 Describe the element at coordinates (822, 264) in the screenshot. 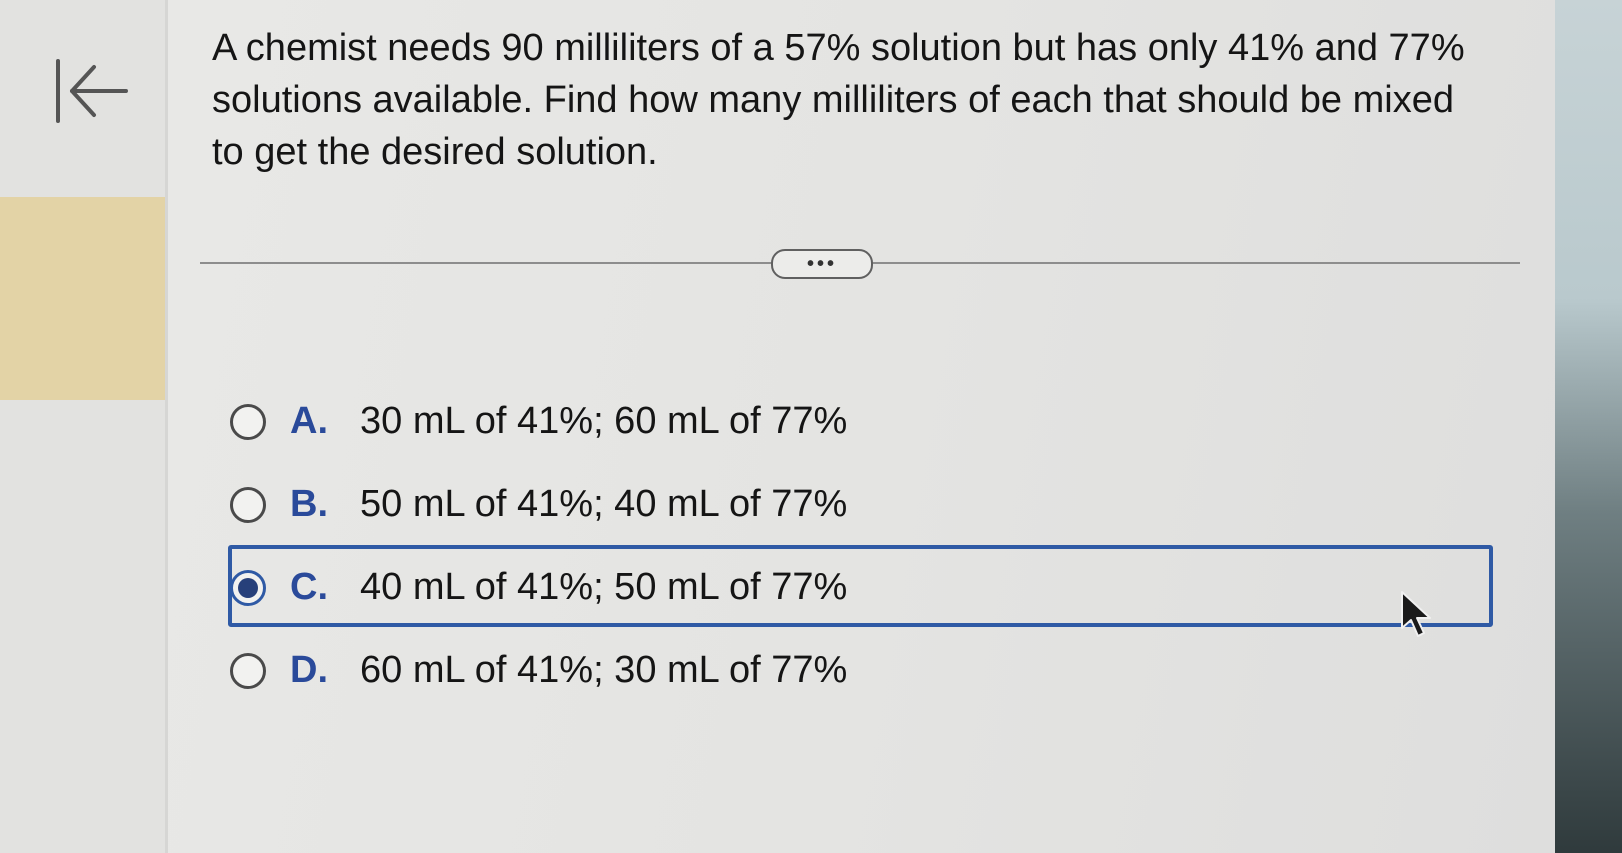

I see `show-more-button: •••` at that location.